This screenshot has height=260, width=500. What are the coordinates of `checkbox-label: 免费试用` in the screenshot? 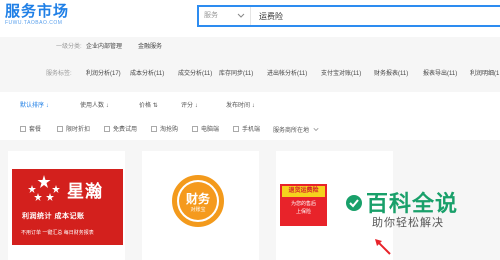 It's located at (125, 130).